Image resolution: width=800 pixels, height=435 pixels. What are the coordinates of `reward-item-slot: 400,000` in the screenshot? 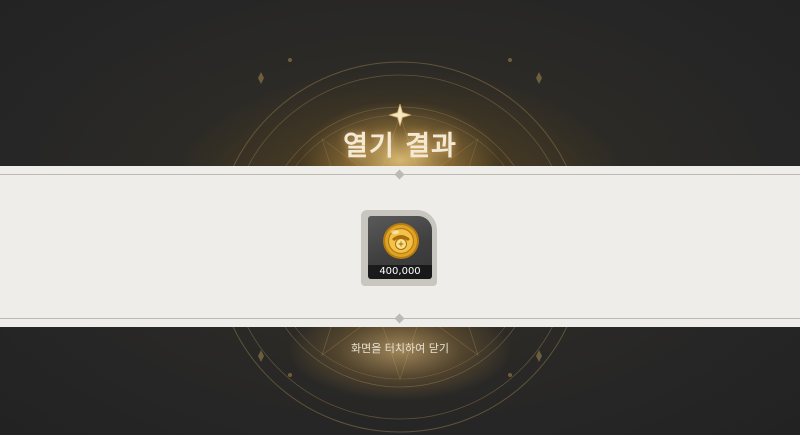 It's located at (399, 248).